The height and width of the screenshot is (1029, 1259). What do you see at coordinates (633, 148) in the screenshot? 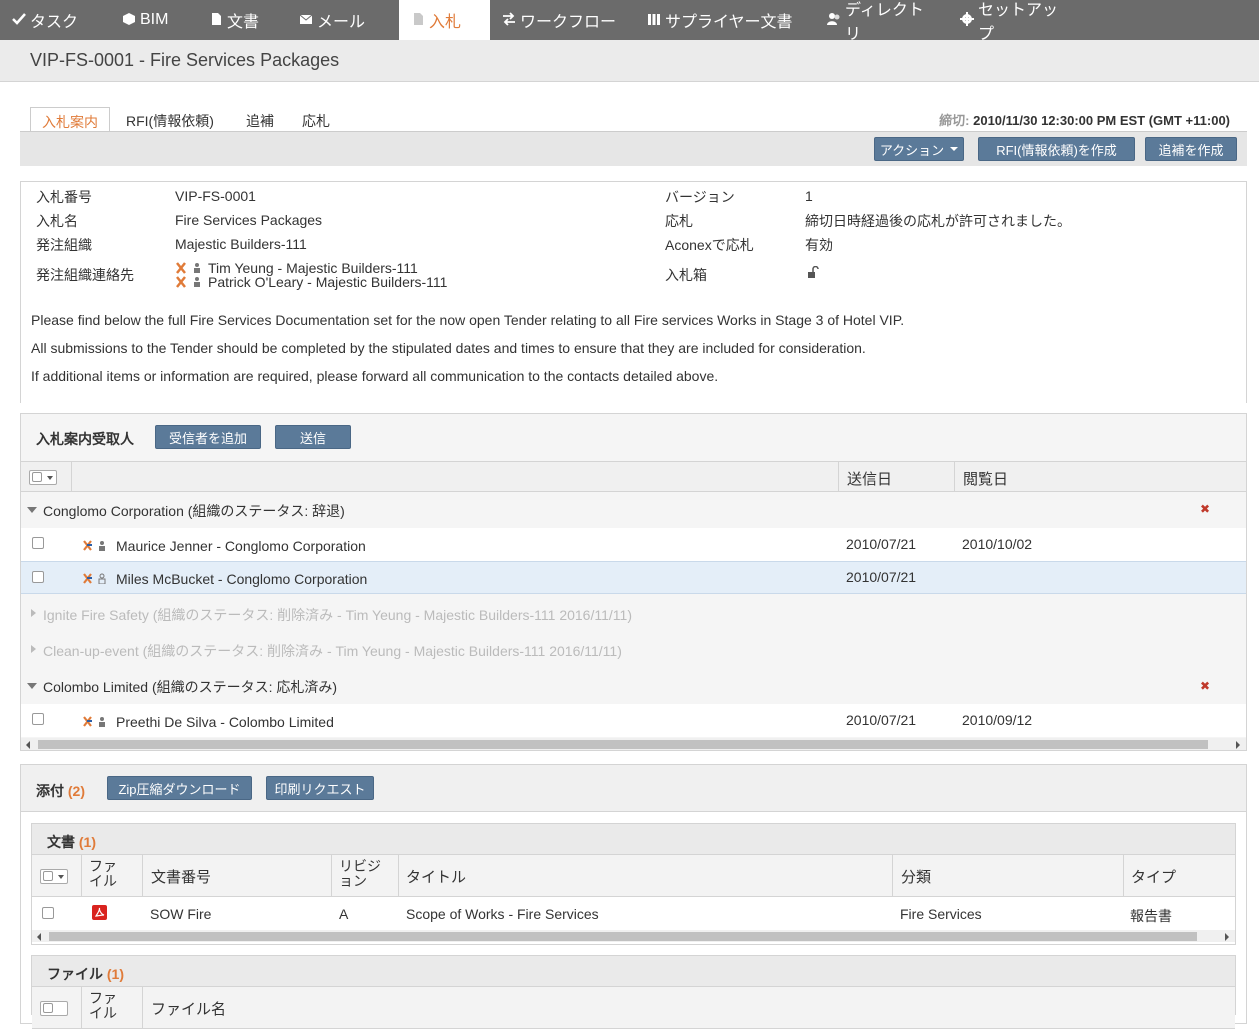
I see `action-bar: アクション RFI(情報依頼)を作成 追補を作成` at bounding box center [633, 148].